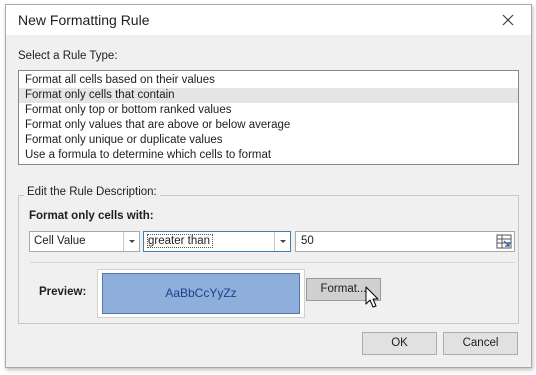  What do you see at coordinates (272, 262) in the screenshot?
I see `divider` at bounding box center [272, 262].